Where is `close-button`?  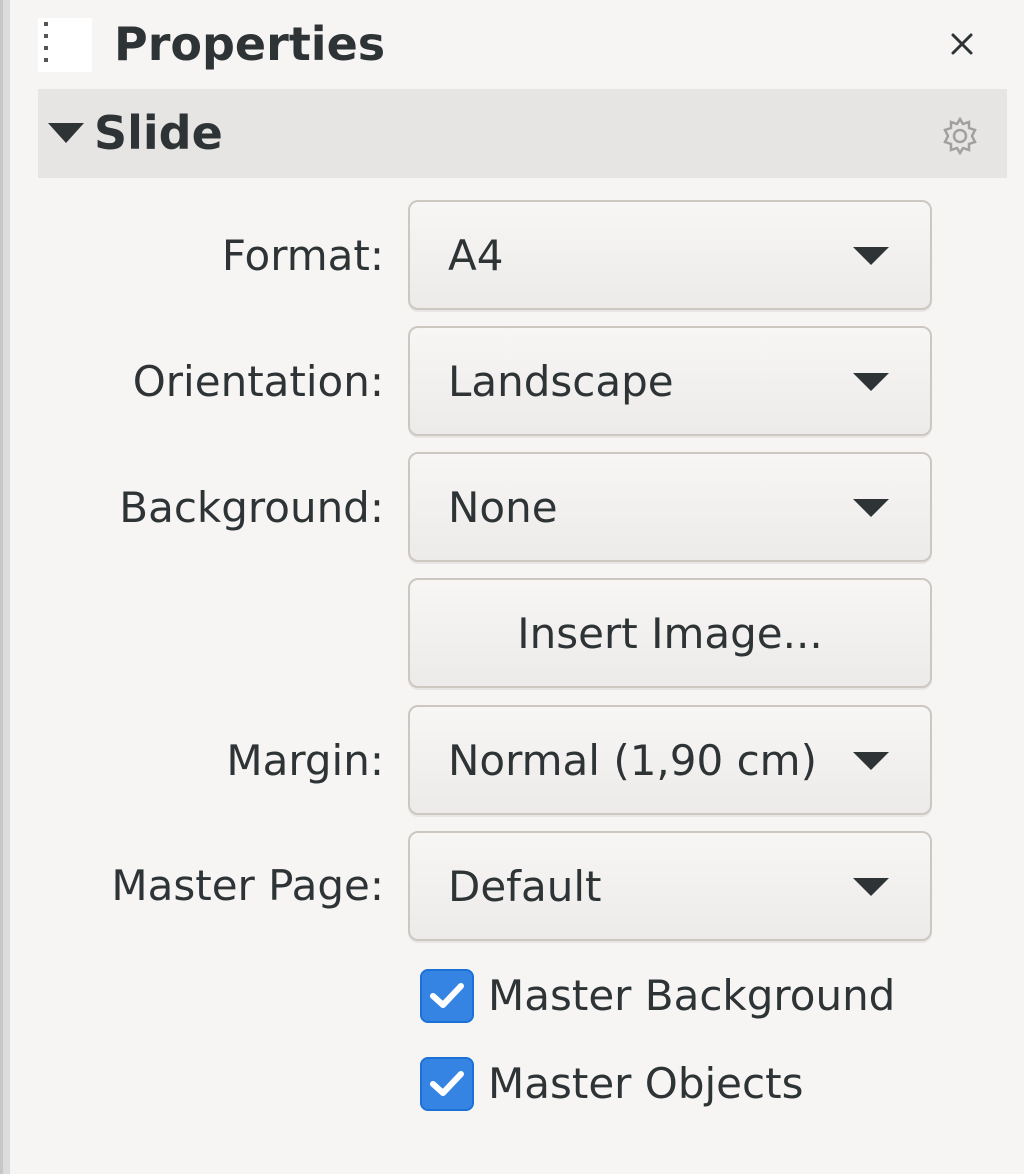 close-button is located at coordinates (962, 44).